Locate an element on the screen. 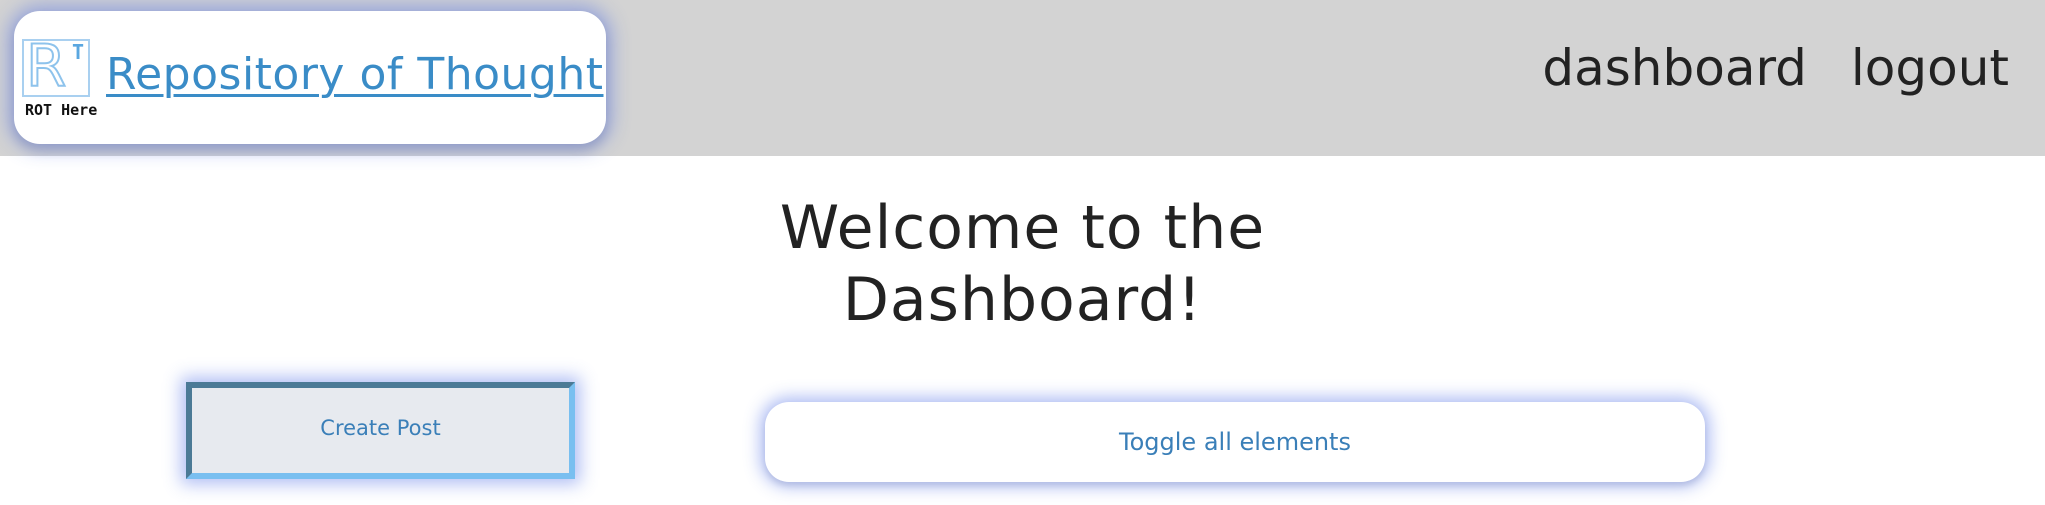  rot-logo-icon: R T ROT Here is located at coordinates (60, 77).